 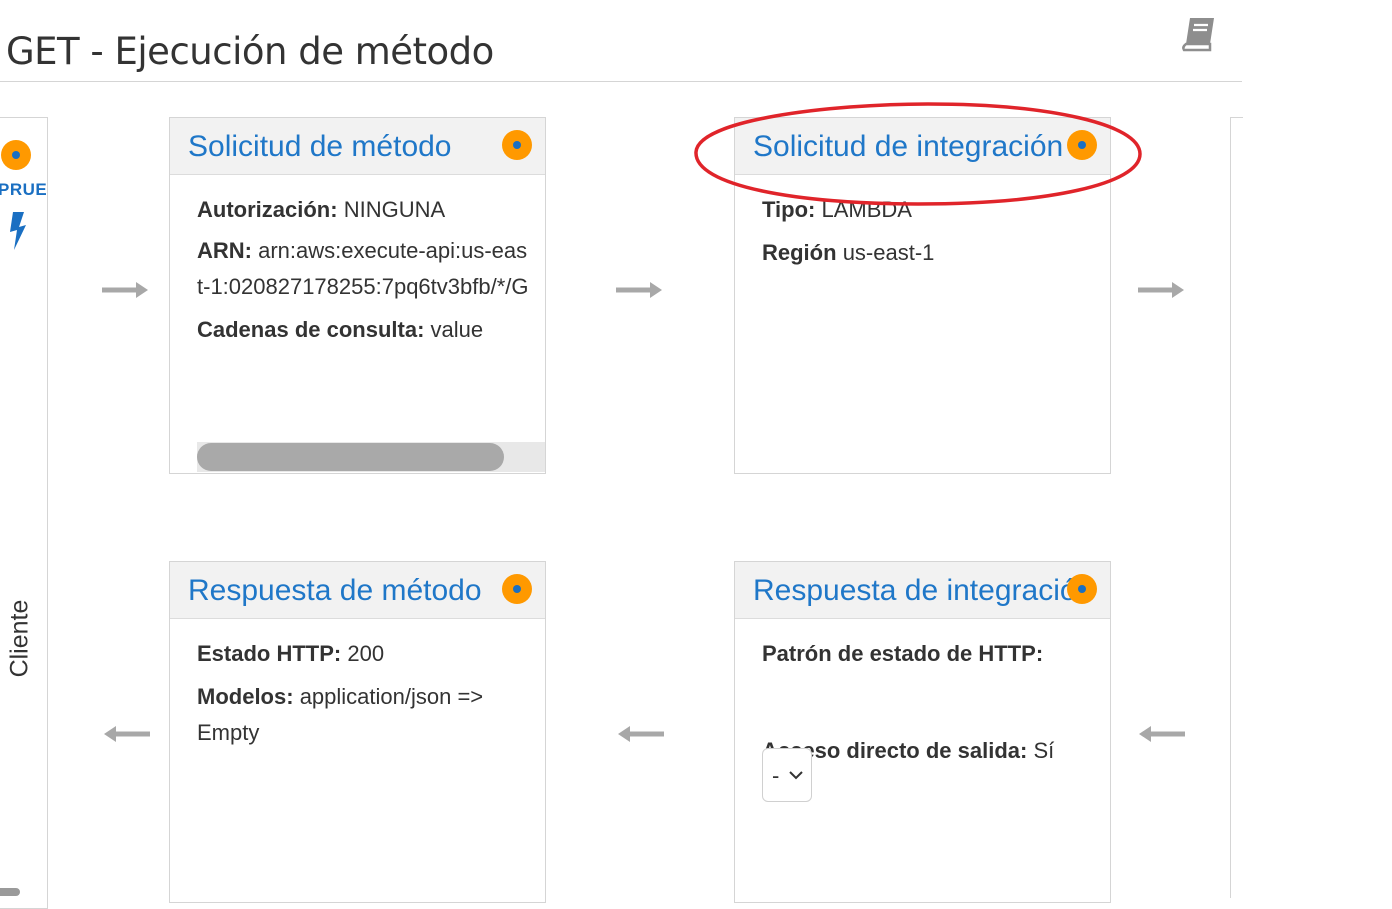 What do you see at coordinates (796, 775) in the screenshot?
I see `chevron-down-icon` at bounding box center [796, 775].